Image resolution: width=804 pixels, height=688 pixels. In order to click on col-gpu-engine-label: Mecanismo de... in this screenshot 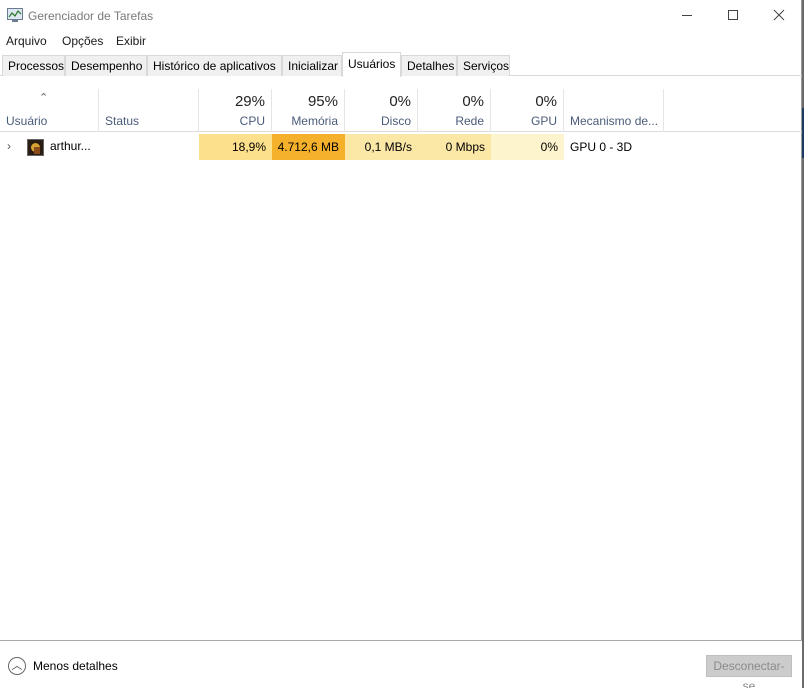, I will do `click(614, 121)`.